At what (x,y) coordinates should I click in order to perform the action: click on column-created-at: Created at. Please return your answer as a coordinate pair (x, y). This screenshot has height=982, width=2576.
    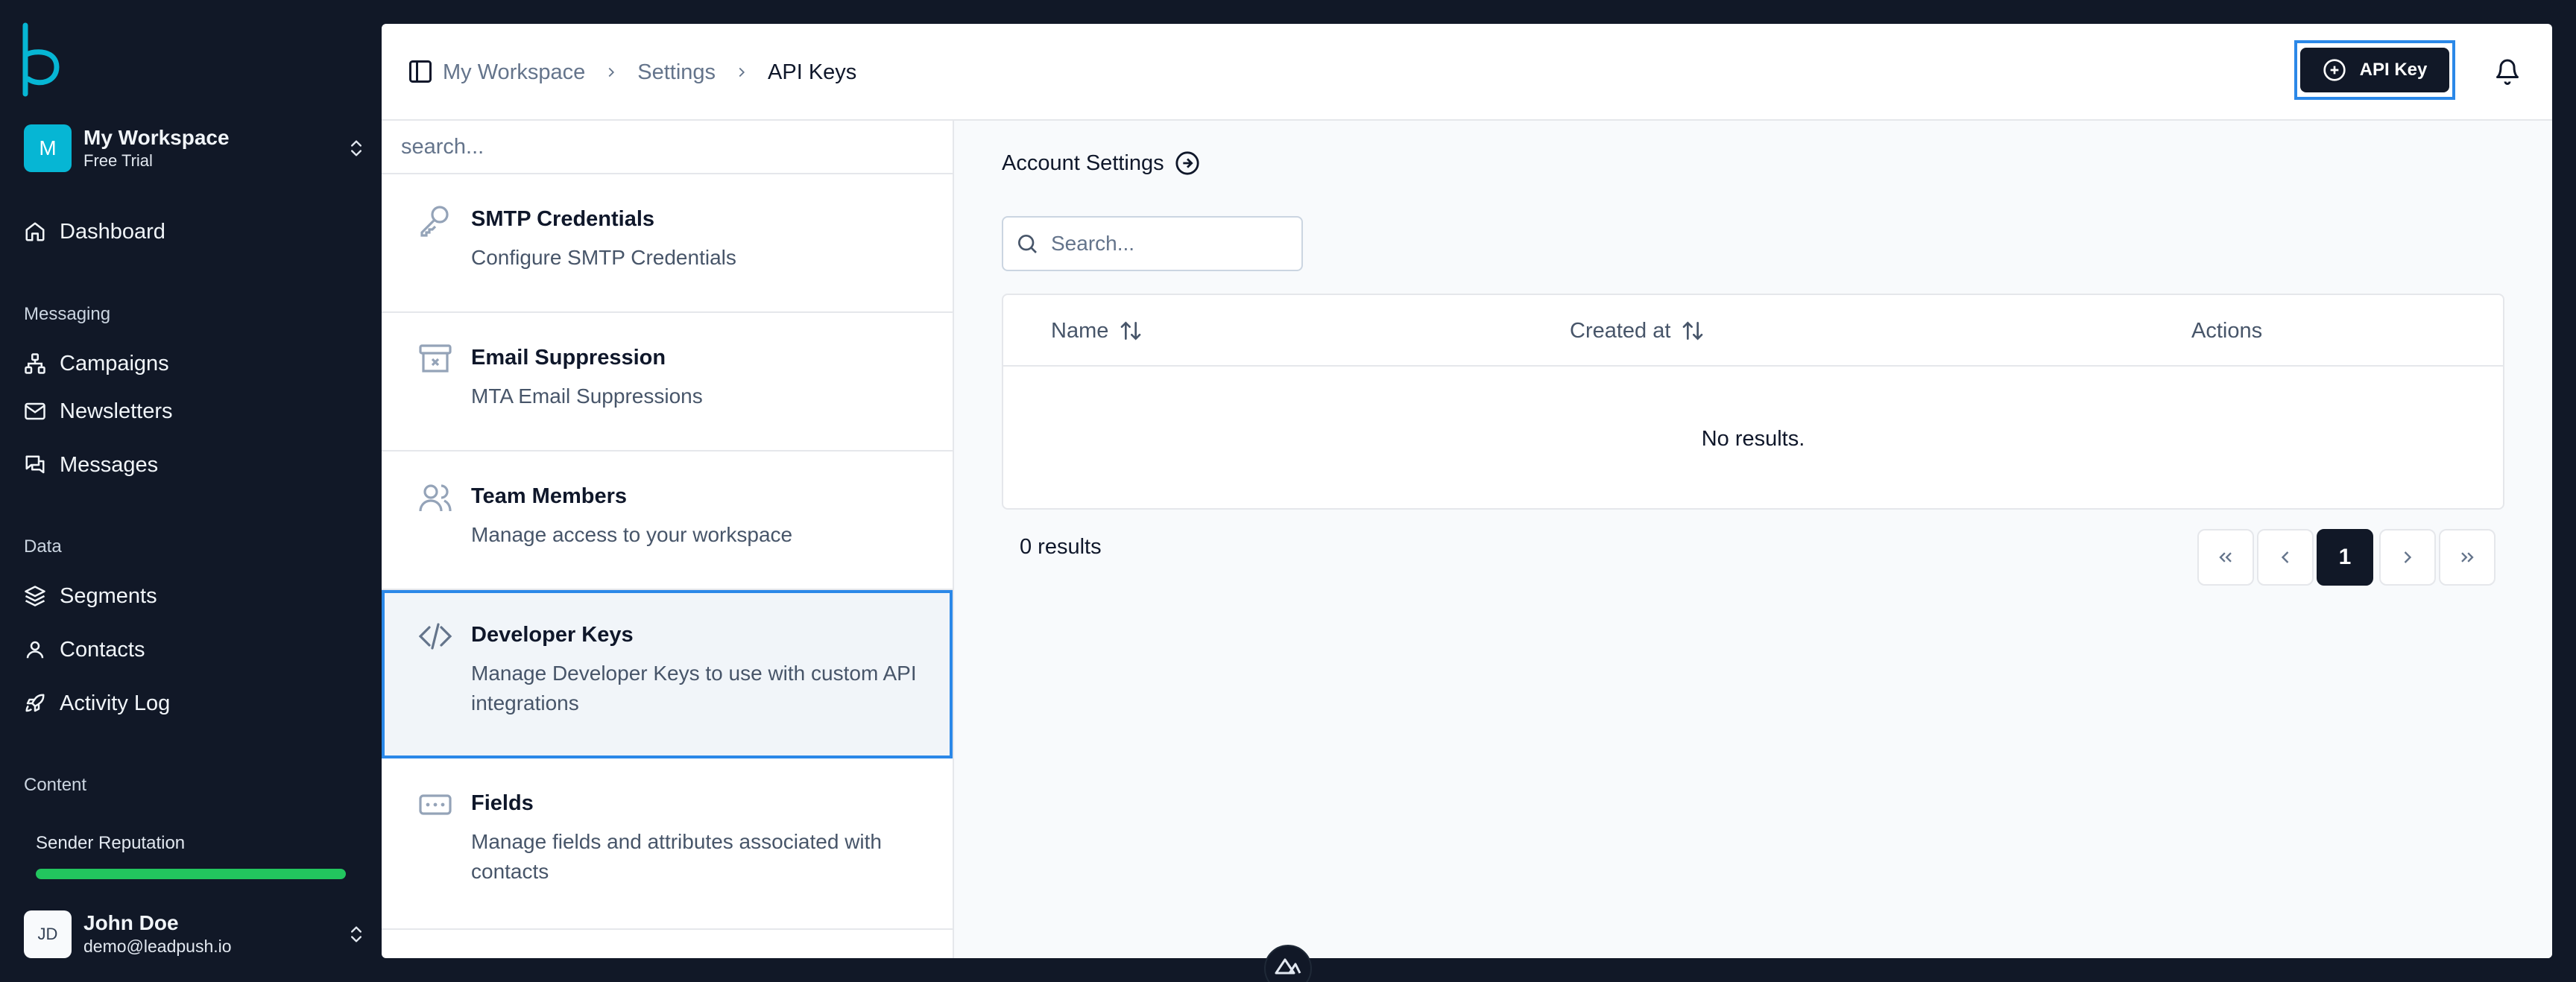
    Looking at the image, I should click on (1637, 331).